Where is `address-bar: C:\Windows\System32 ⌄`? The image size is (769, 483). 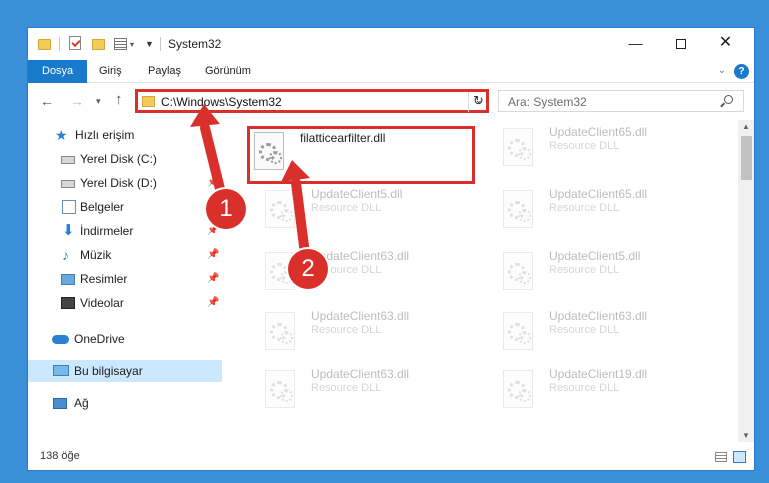
address-bar: C:\Windows\System32 ⌄ is located at coordinates (312, 101).